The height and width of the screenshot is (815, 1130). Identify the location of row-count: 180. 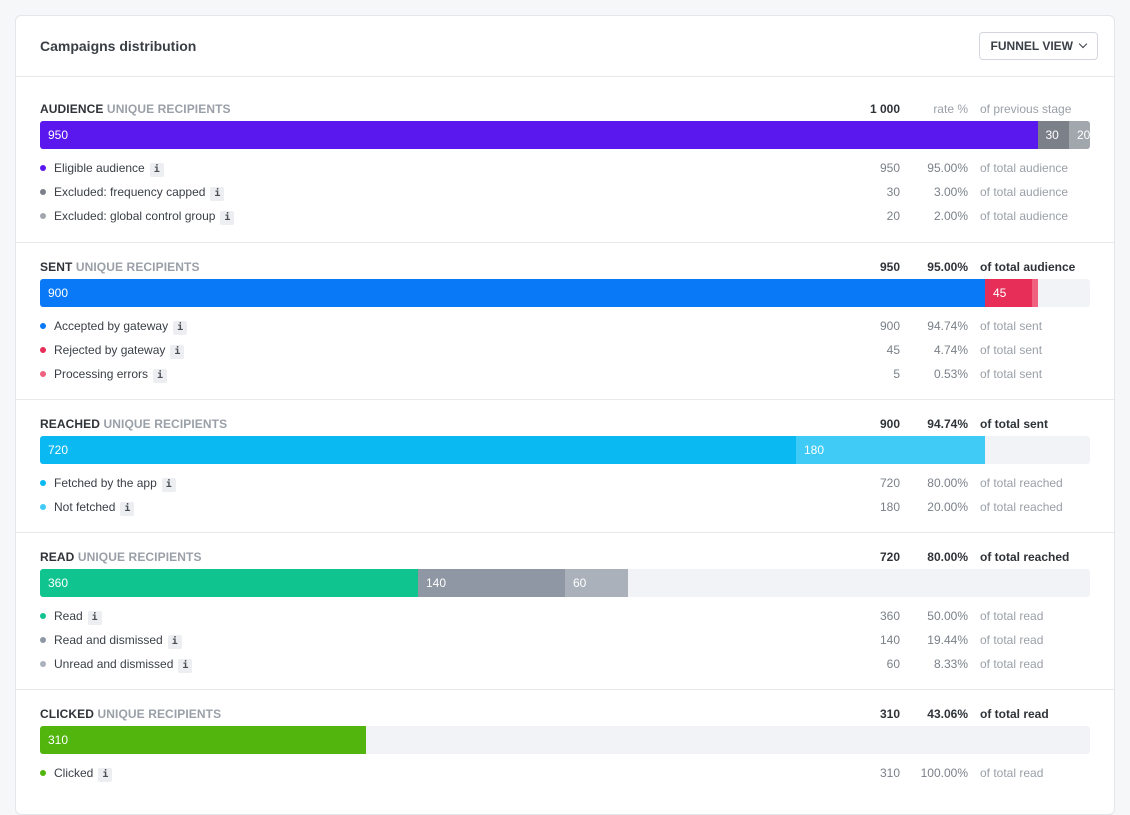
(889, 507).